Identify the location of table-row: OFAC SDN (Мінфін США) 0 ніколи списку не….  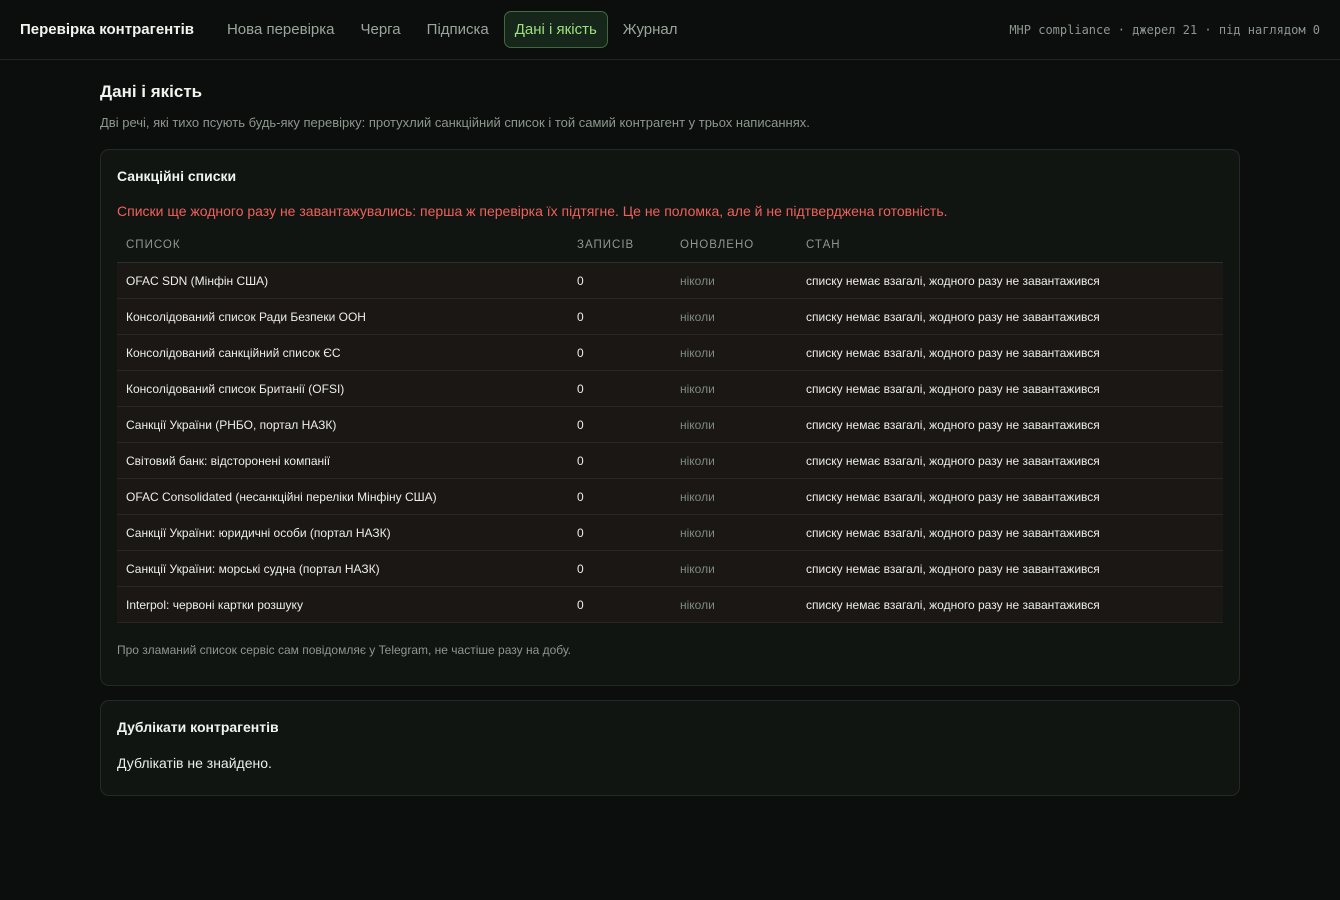
(670, 280).